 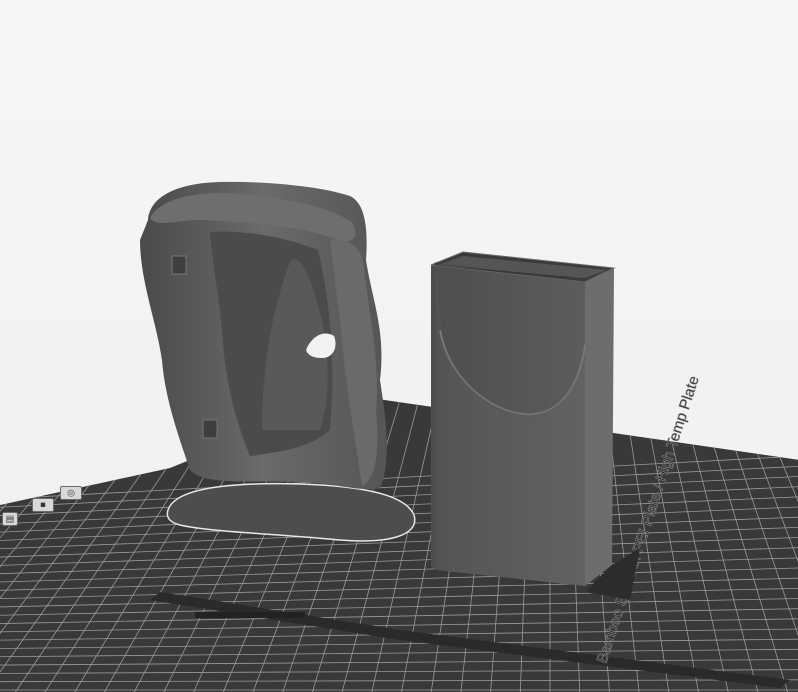 I want to click on camera-glyph: ◎, so click(x=71, y=492).